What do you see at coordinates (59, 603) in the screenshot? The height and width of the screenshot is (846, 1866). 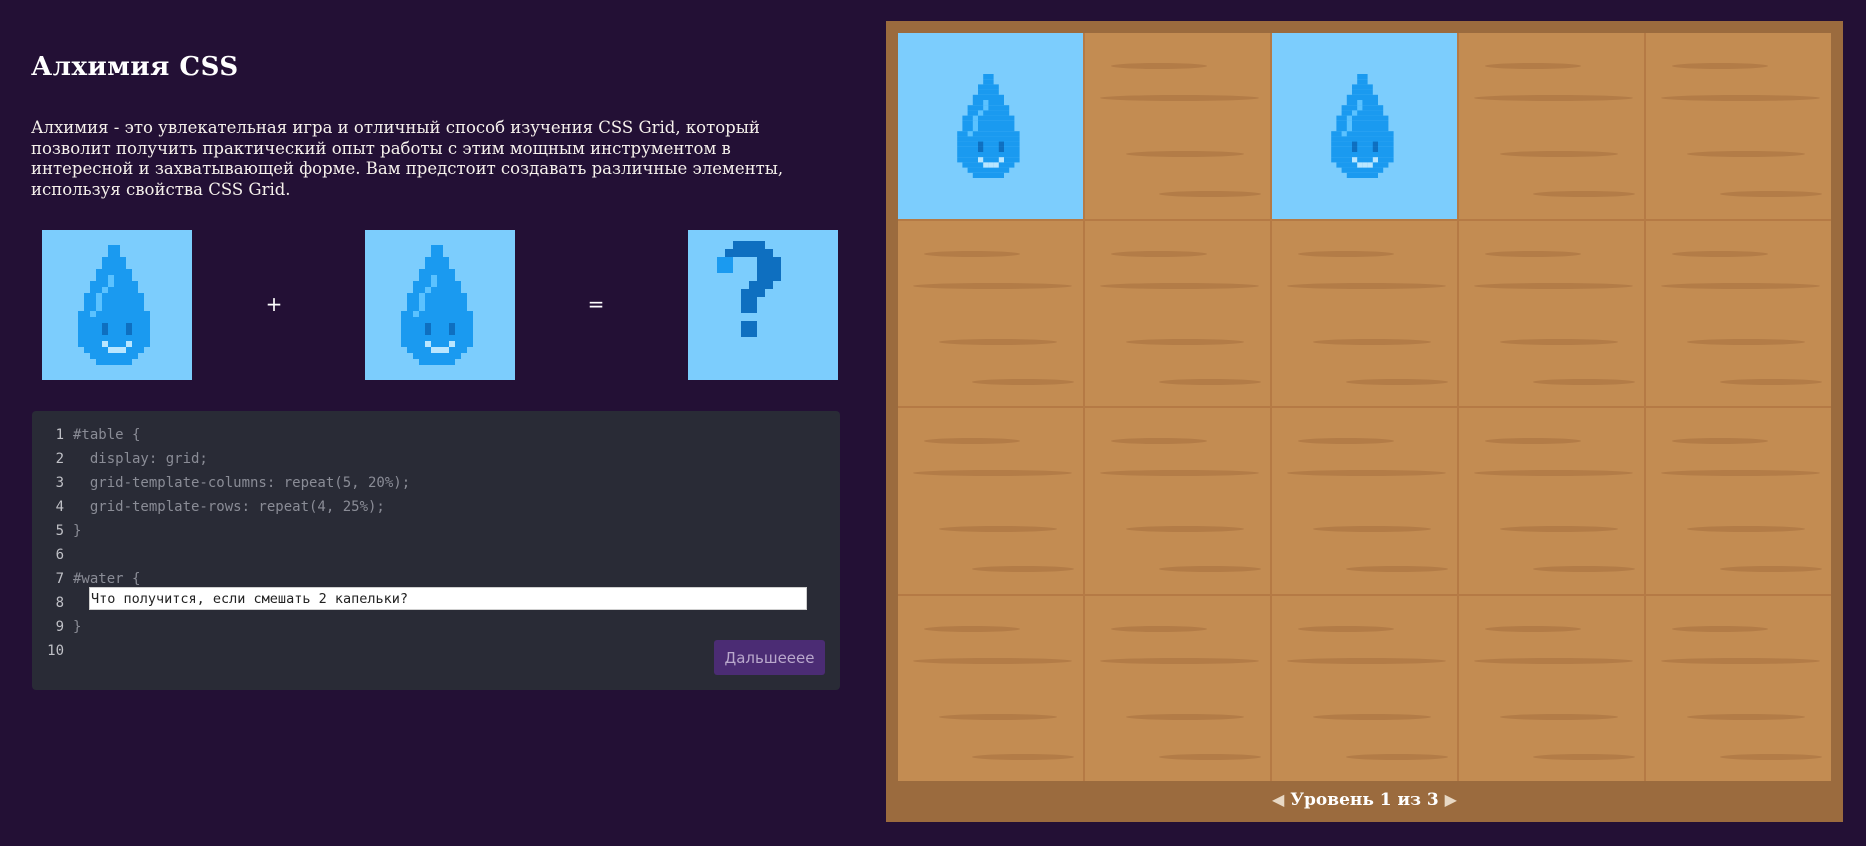 I see `line-number: 8` at bounding box center [59, 603].